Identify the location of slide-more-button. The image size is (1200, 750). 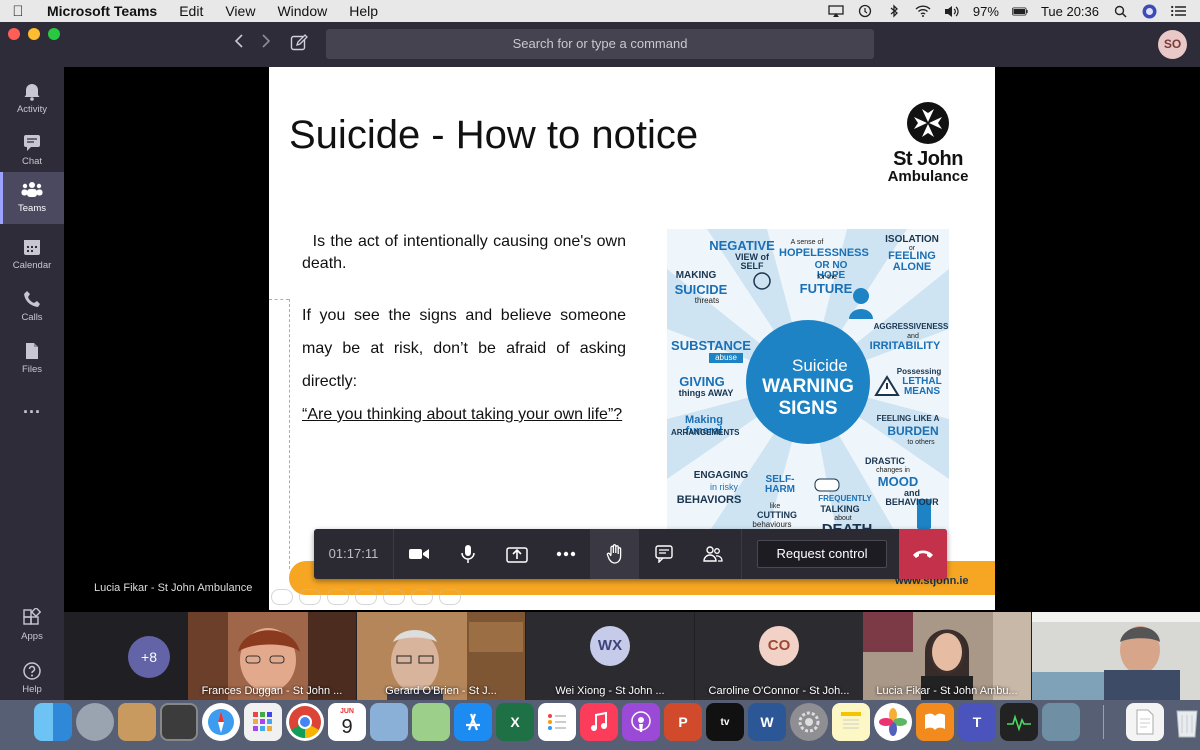
(450, 597).